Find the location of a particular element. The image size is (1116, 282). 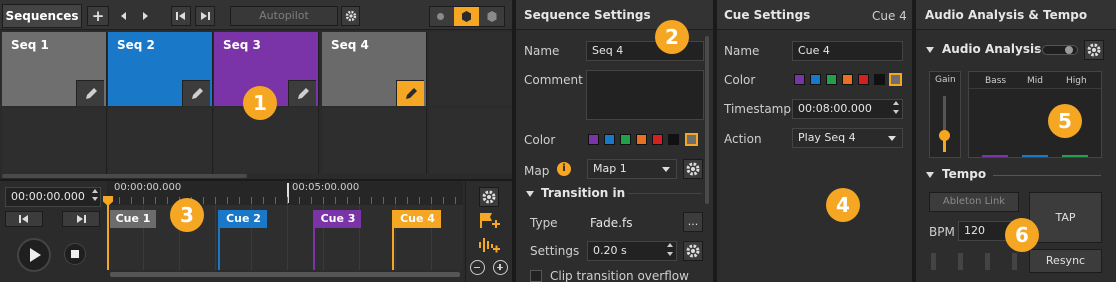

plus-icon-stem is located at coordinates (500, 267).